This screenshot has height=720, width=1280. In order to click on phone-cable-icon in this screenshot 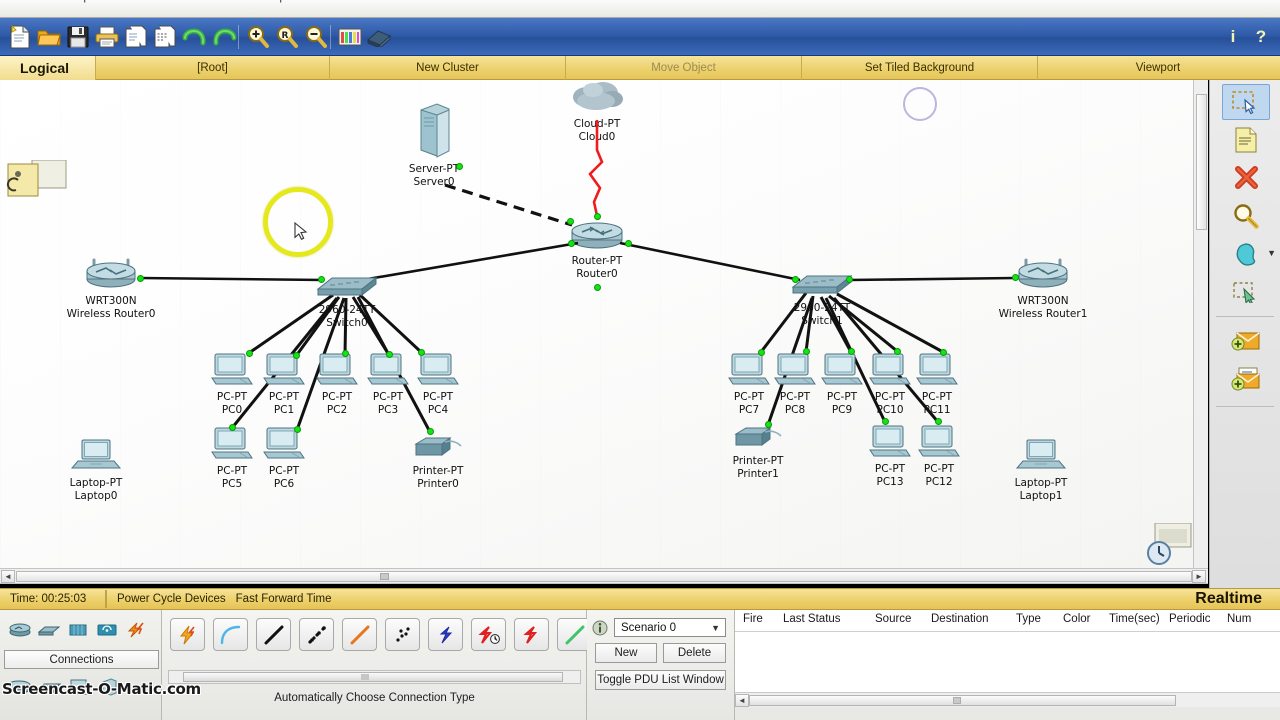, I will do `click(402, 634)`.